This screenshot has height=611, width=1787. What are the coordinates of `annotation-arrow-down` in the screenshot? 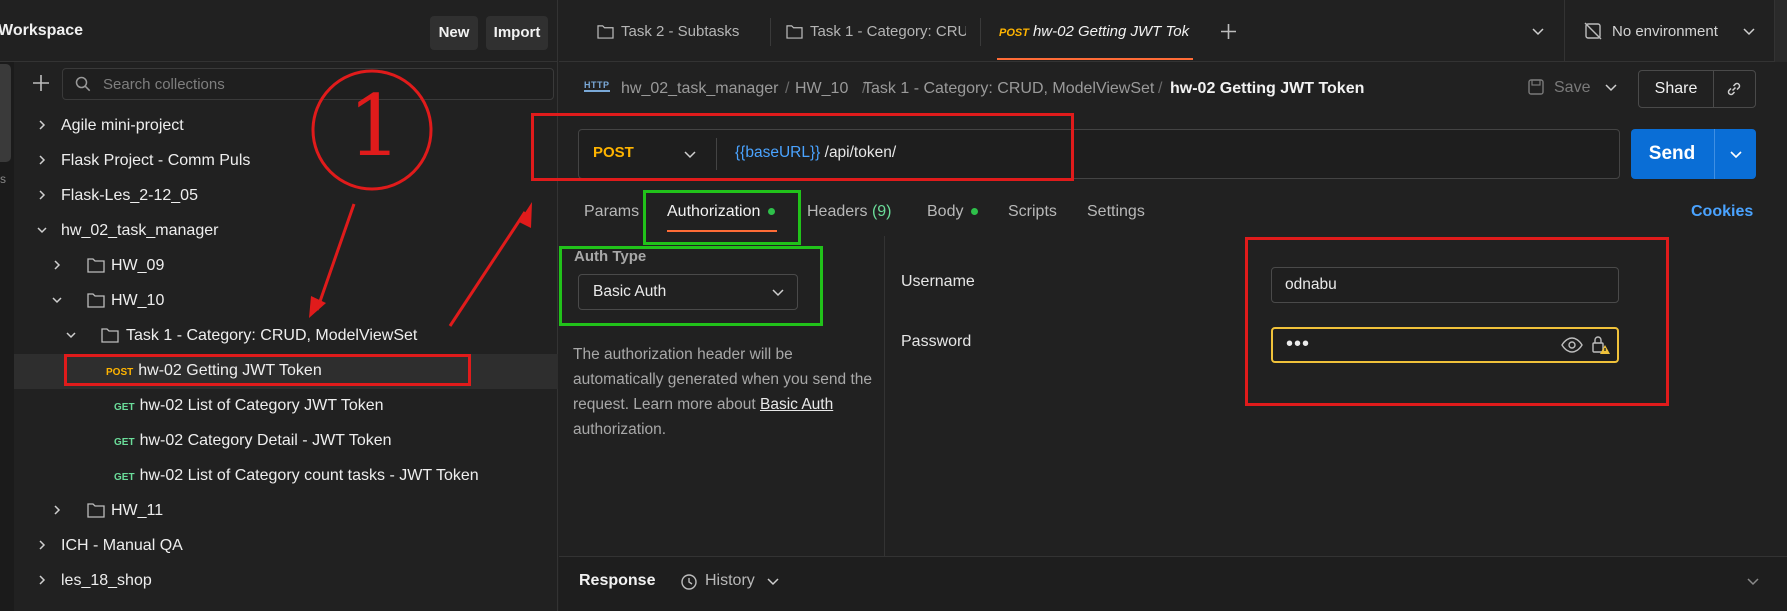 It's located at (335, 257).